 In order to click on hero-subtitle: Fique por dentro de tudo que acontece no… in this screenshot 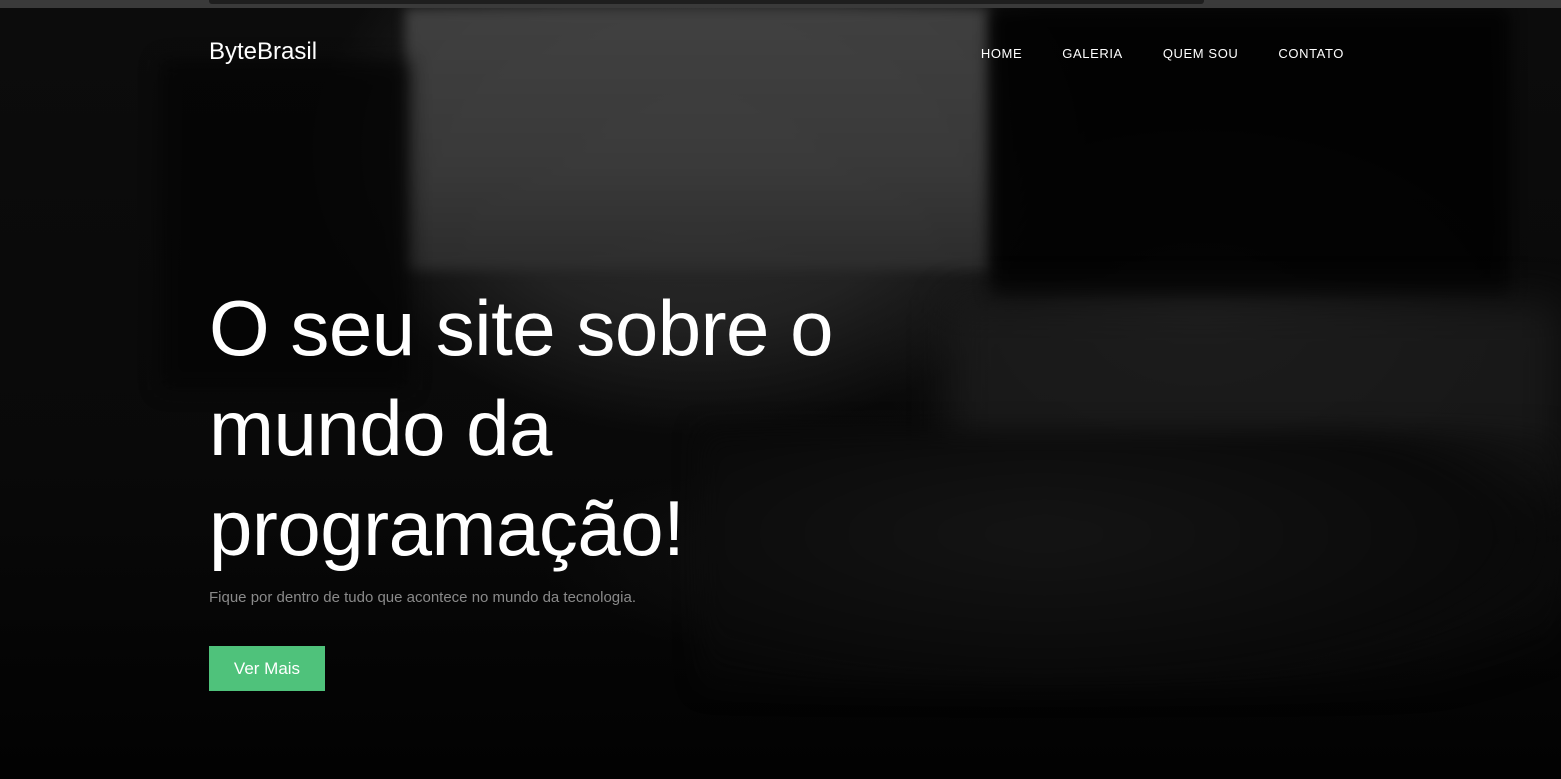, I will do `click(422, 597)`.